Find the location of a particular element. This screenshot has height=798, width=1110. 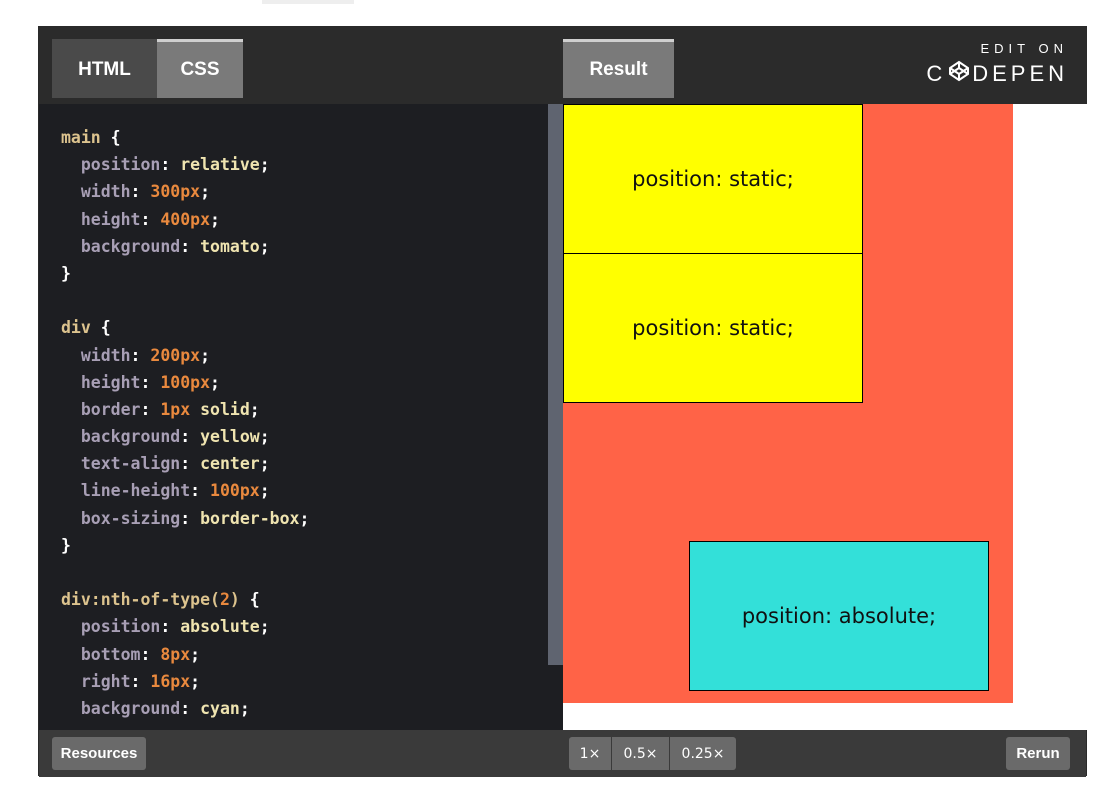

zoom-controls: 1× 0.5× 0.25× is located at coordinates (653, 753).